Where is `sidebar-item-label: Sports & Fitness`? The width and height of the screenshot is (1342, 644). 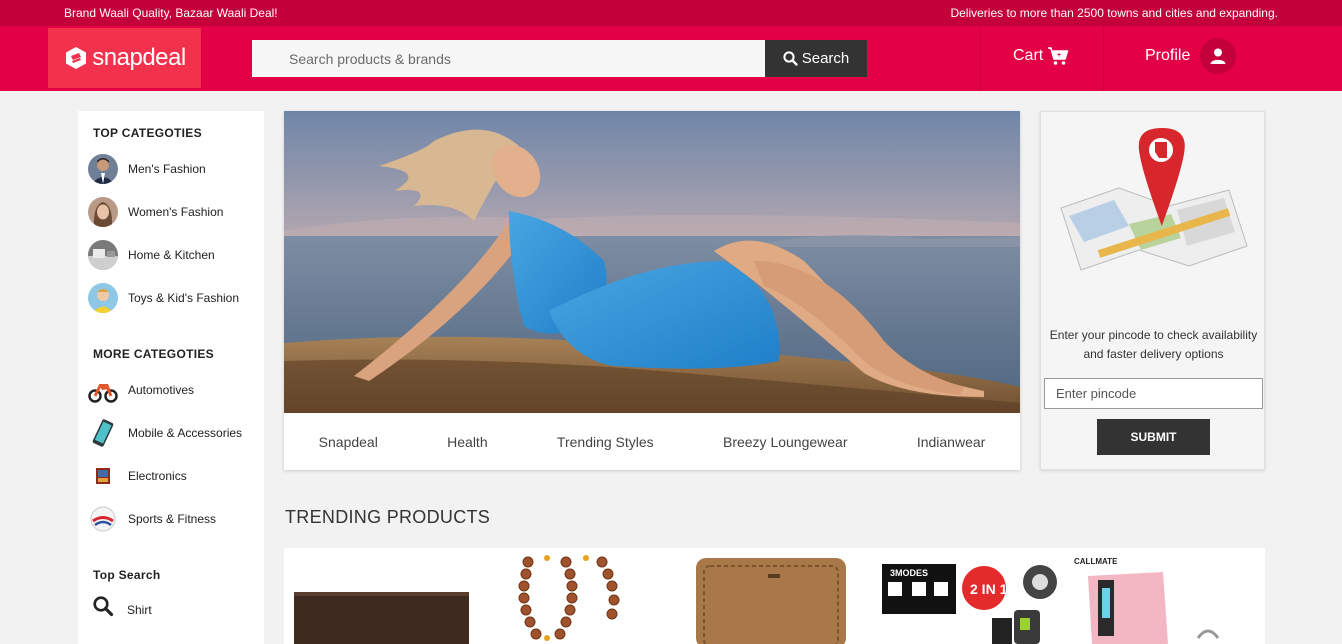 sidebar-item-label: Sports & Fitness is located at coordinates (172, 519).